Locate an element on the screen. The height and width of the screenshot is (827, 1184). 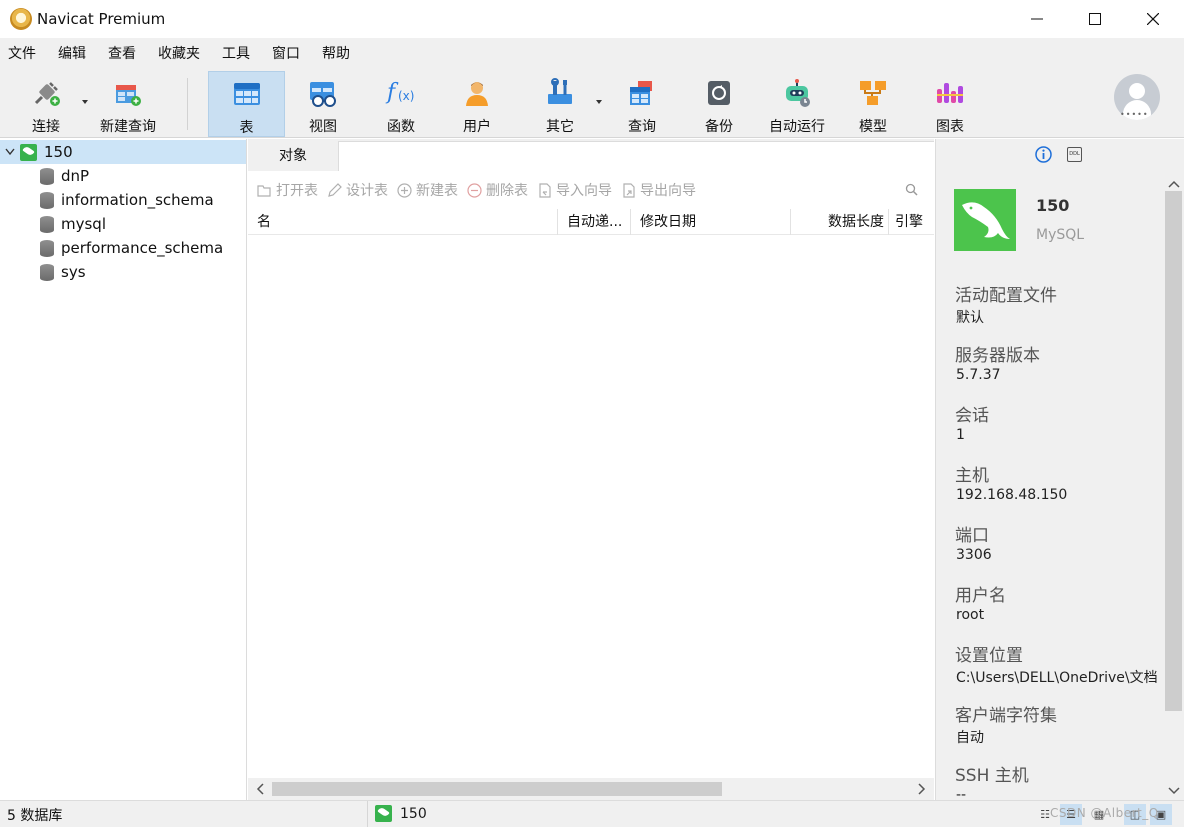
other-label: 其它 is located at coordinates (560, 127).